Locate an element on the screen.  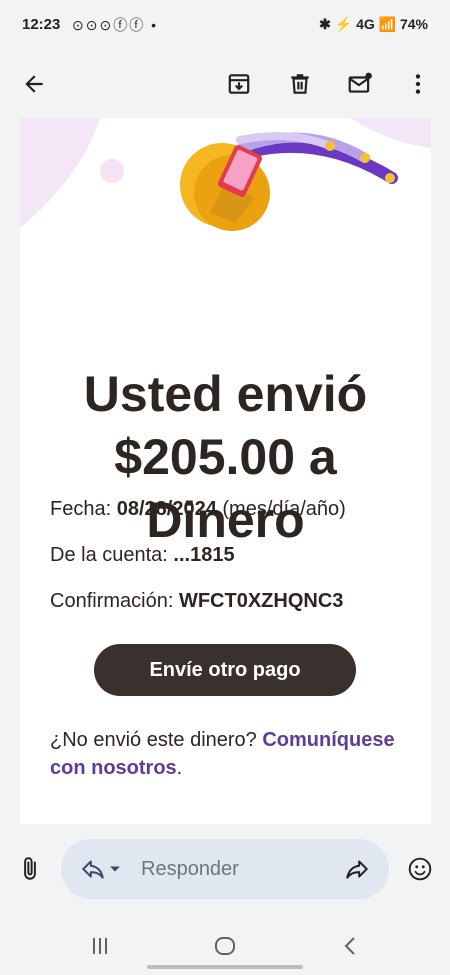
reply-bar: Responder is located at coordinates (225, 870).